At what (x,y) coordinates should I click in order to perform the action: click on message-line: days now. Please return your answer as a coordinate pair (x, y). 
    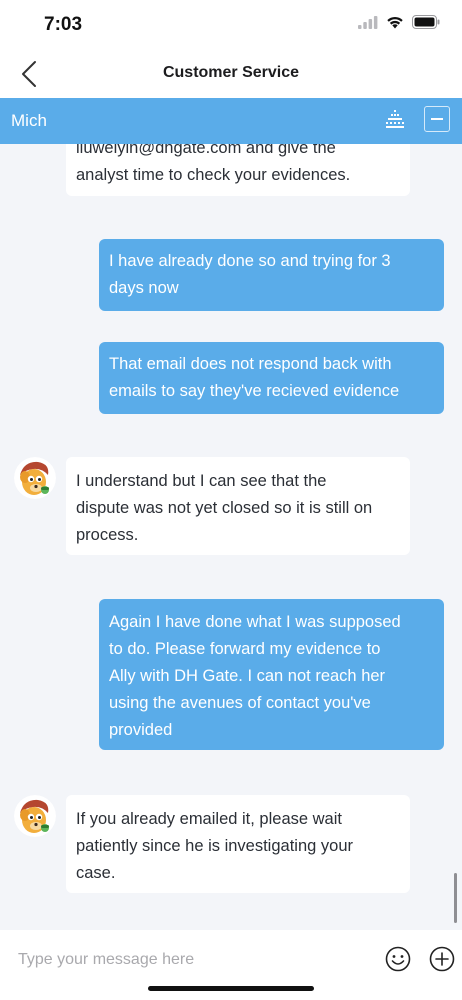
    Looking at the image, I should click on (144, 288).